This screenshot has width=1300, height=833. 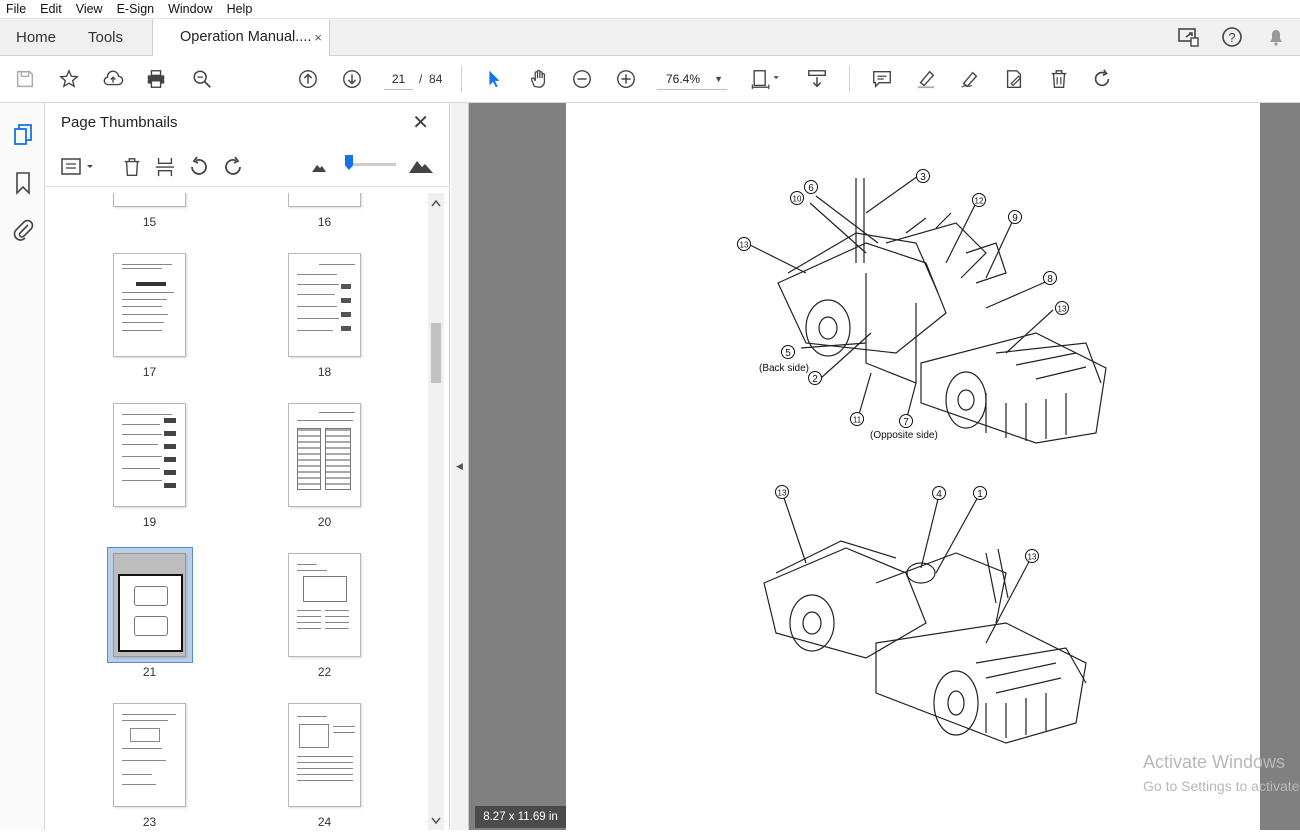 What do you see at coordinates (1221, 786) in the screenshot?
I see `activate-windows-subtext: Go to Settings to activate Windows.` at bounding box center [1221, 786].